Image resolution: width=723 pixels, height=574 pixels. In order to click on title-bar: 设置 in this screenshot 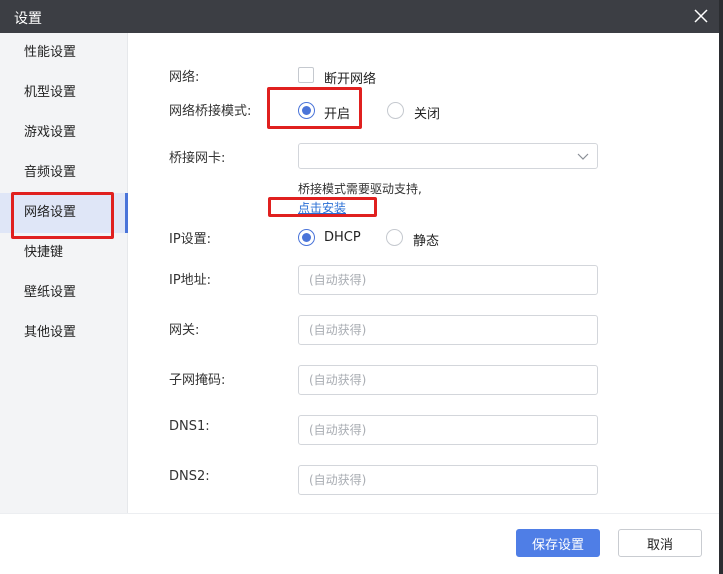, I will do `click(359, 16)`.